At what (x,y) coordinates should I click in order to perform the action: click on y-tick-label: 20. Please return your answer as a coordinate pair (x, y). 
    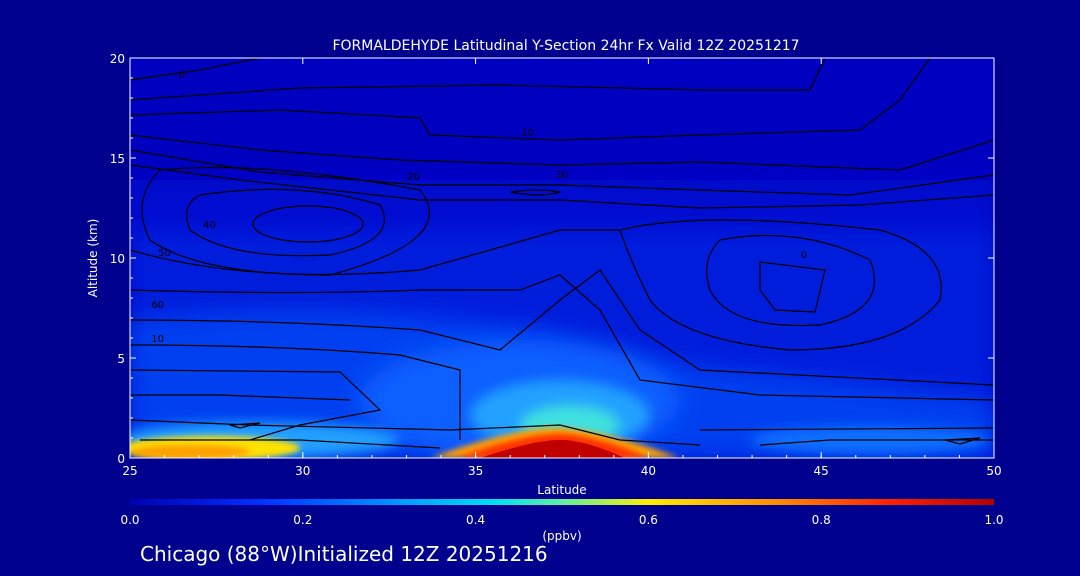
    Looking at the image, I should click on (117, 59).